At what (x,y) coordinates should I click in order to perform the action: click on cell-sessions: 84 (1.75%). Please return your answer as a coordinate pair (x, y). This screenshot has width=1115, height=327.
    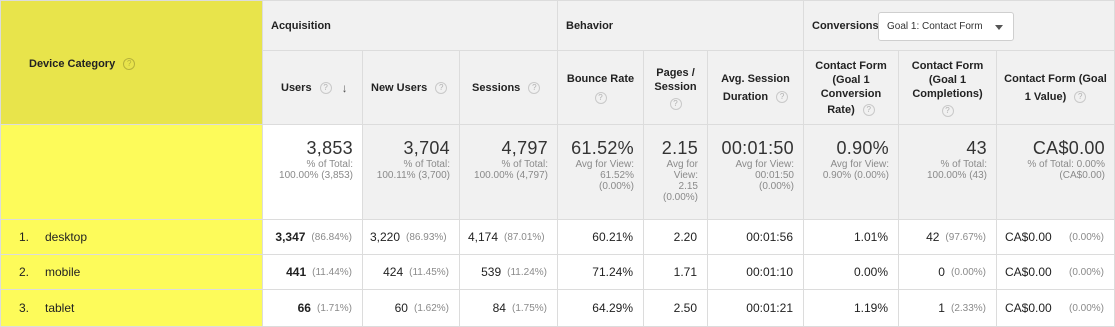
    Looking at the image, I should click on (509, 308).